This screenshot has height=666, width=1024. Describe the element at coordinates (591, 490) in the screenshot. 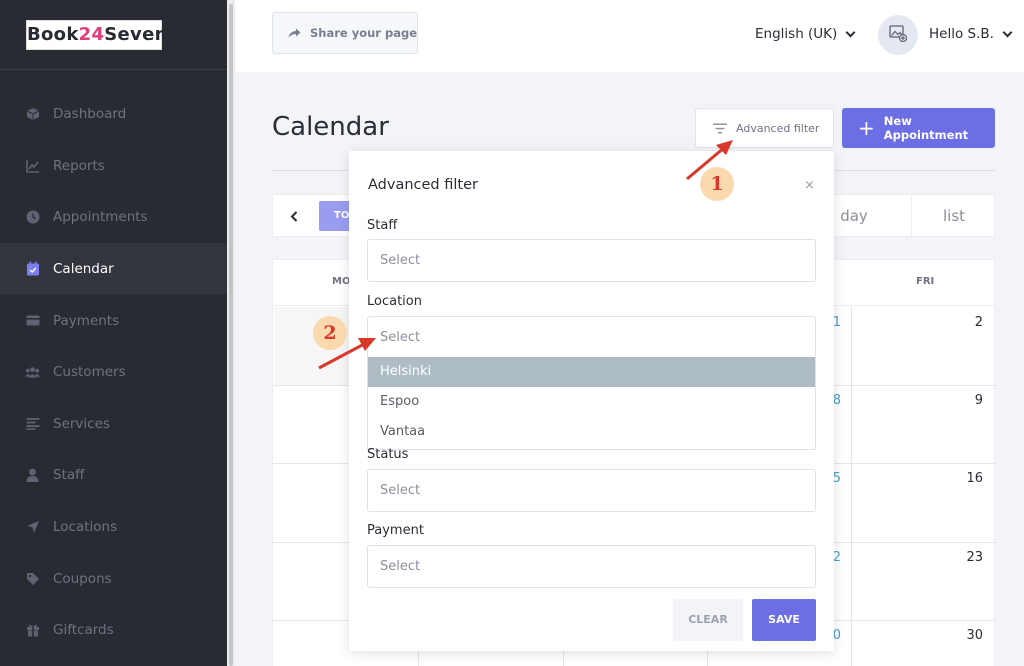

I see `status-select: Select` at that location.